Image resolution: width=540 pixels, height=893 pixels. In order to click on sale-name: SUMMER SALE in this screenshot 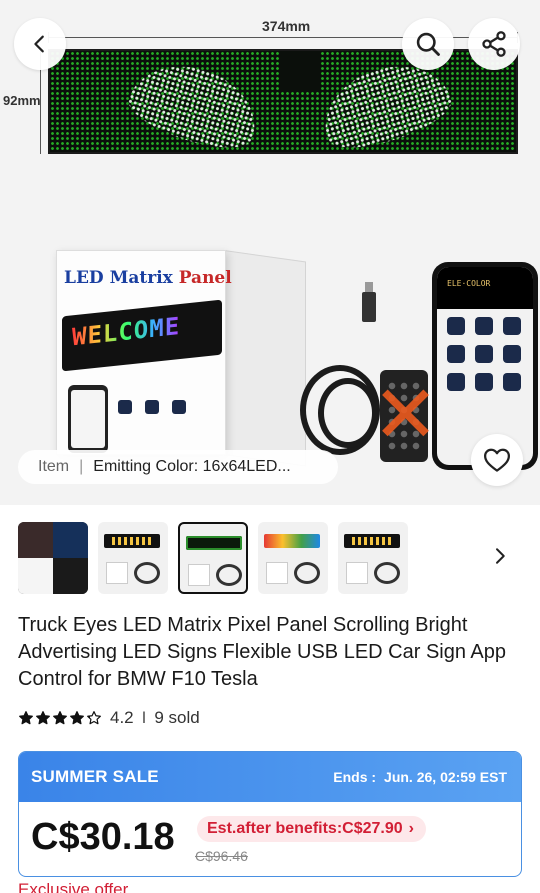, I will do `click(95, 776)`.